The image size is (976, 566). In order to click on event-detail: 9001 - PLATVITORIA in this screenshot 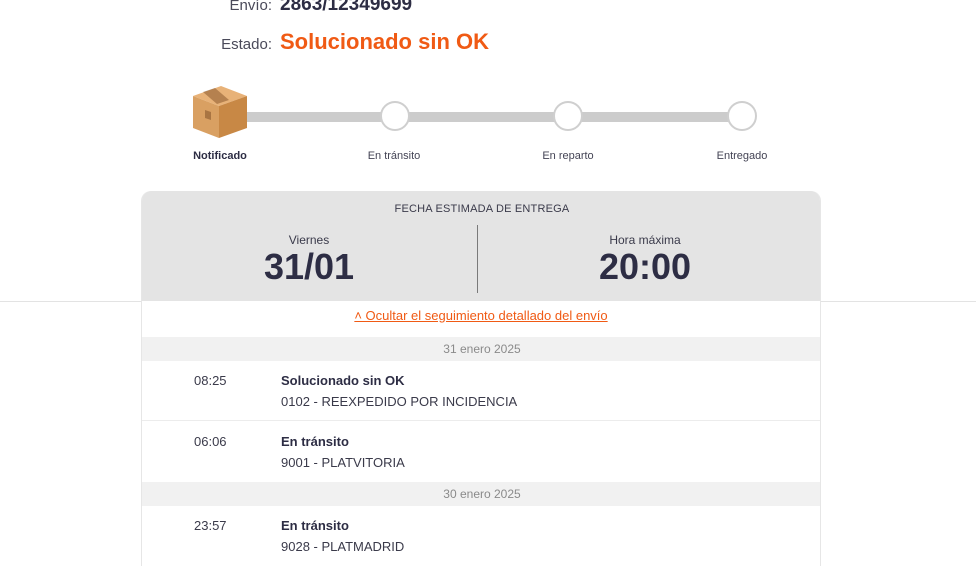, I will do `click(343, 462)`.